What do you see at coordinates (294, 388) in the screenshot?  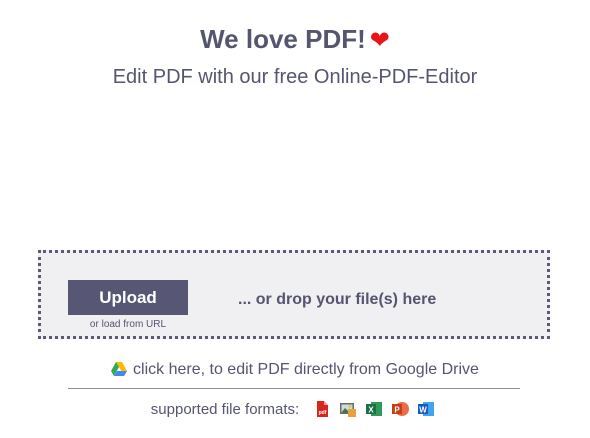 I see `divider` at bounding box center [294, 388].